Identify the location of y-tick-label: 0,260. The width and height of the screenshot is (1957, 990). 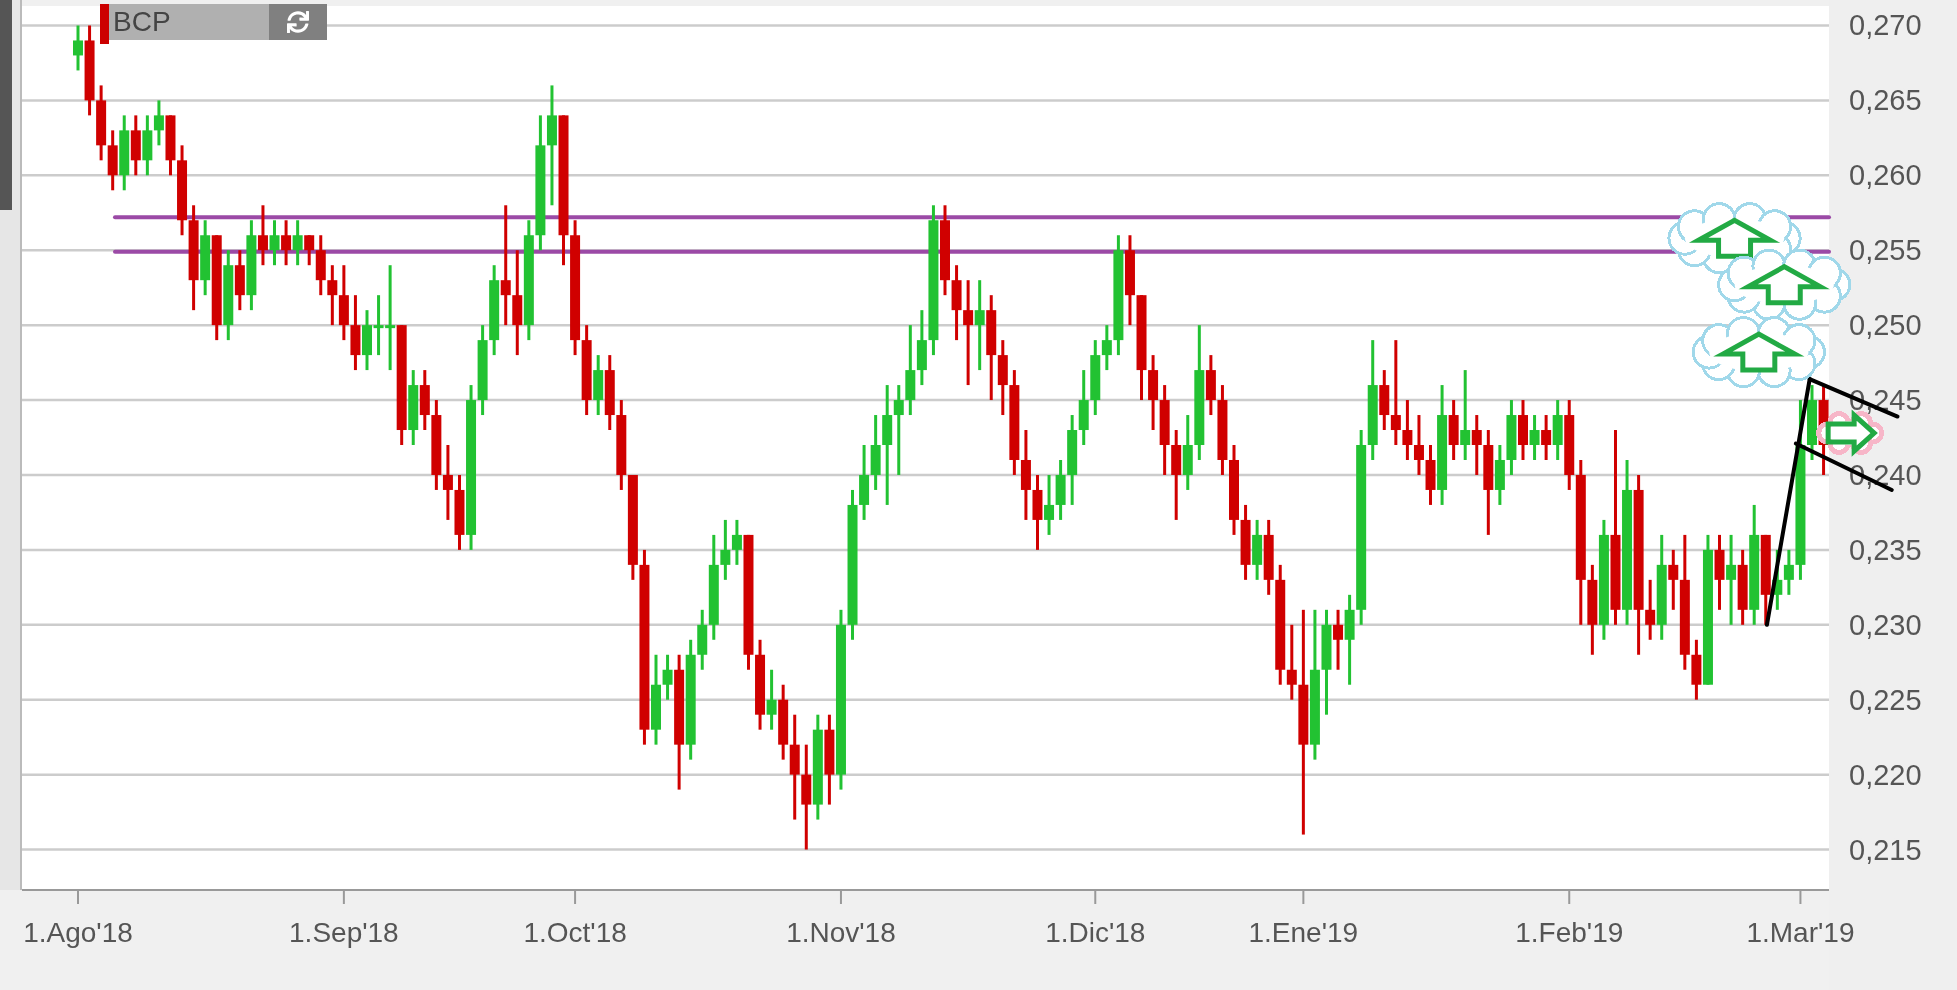
(1885, 175).